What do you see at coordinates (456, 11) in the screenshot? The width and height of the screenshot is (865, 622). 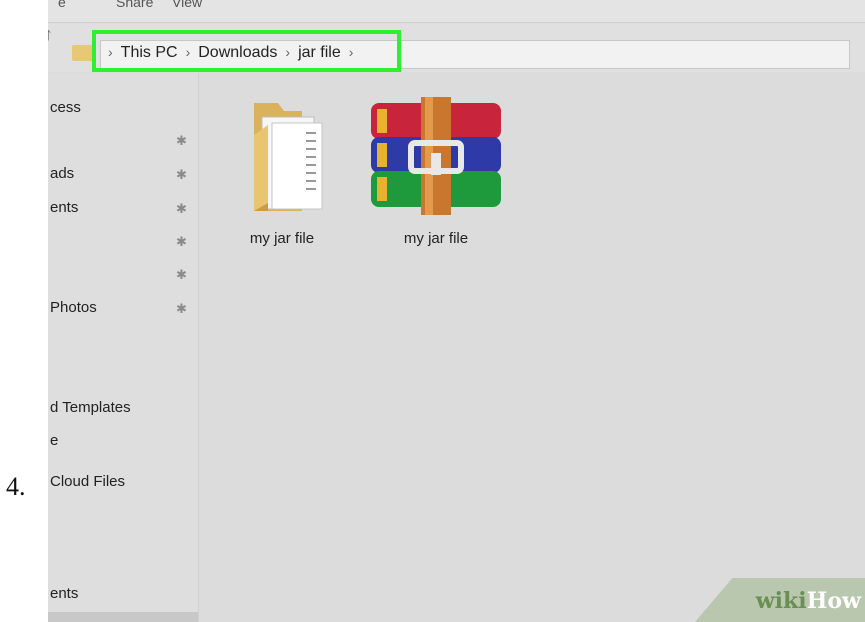 I see `ribbon-tabs: e Share View` at bounding box center [456, 11].